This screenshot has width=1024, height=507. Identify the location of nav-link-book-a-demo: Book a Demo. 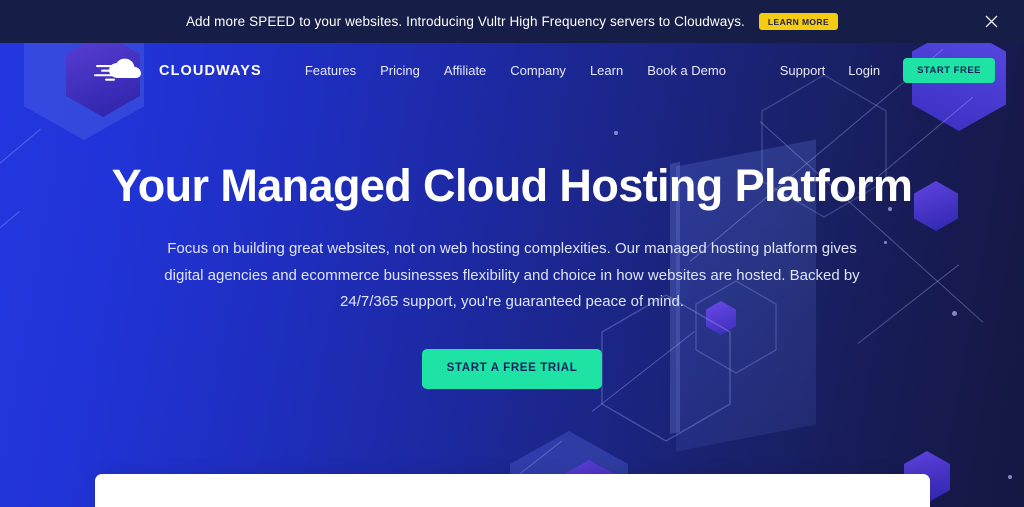
(686, 70).